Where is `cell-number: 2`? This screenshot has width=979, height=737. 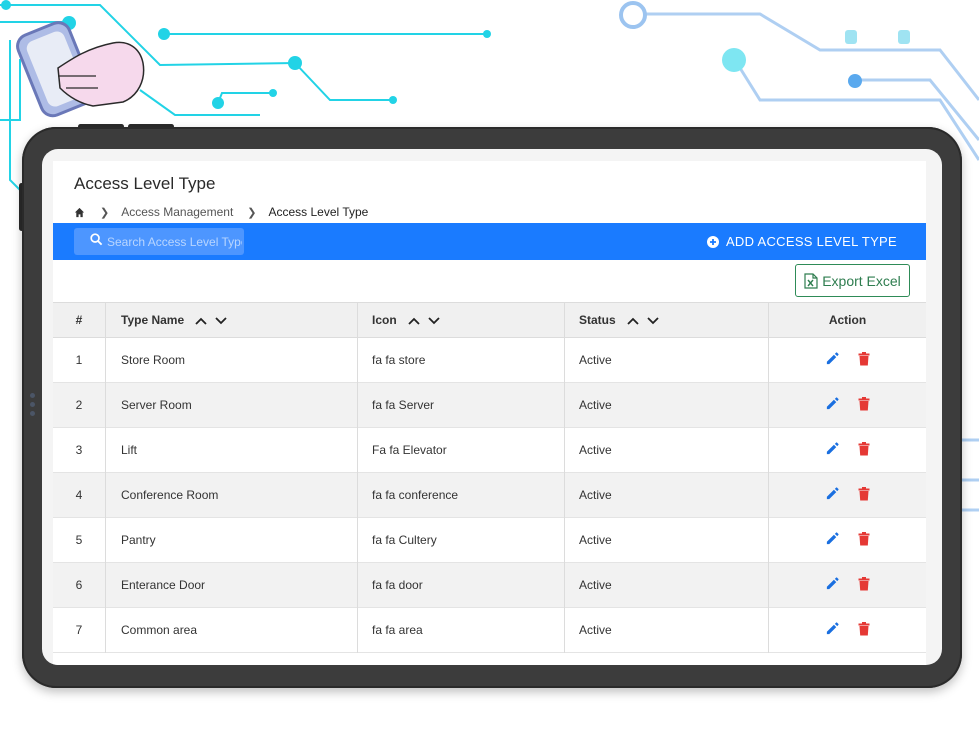
cell-number: 2 is located at coordinates (79, 405).